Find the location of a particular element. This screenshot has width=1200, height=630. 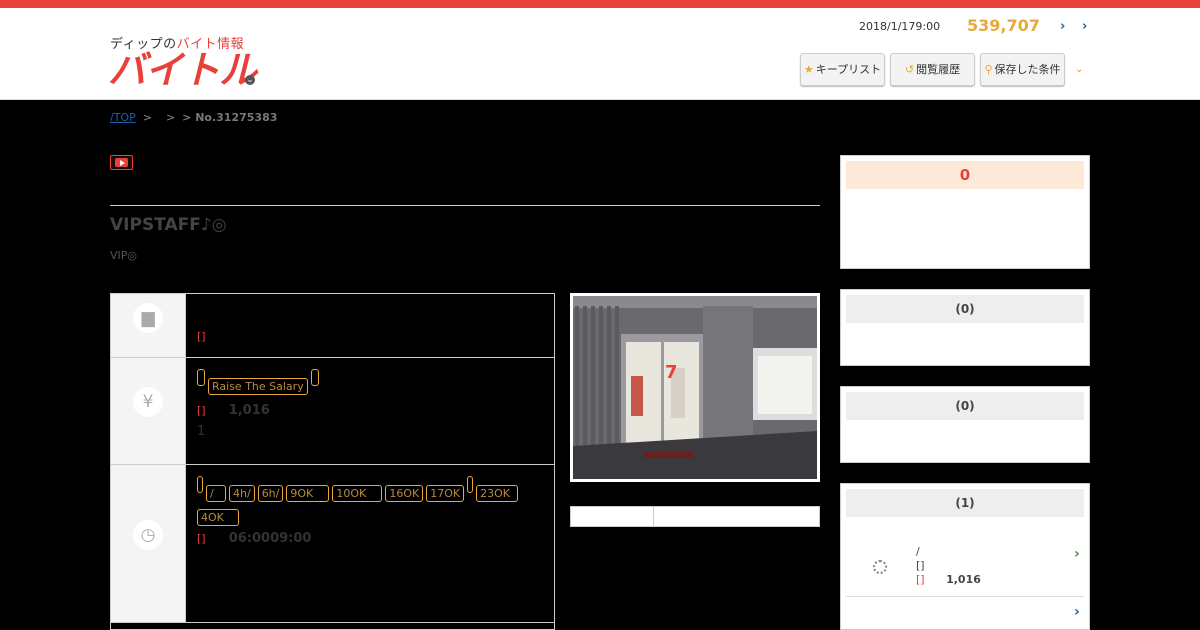

site-logo: バイトル is located at coordinates (182, 70).